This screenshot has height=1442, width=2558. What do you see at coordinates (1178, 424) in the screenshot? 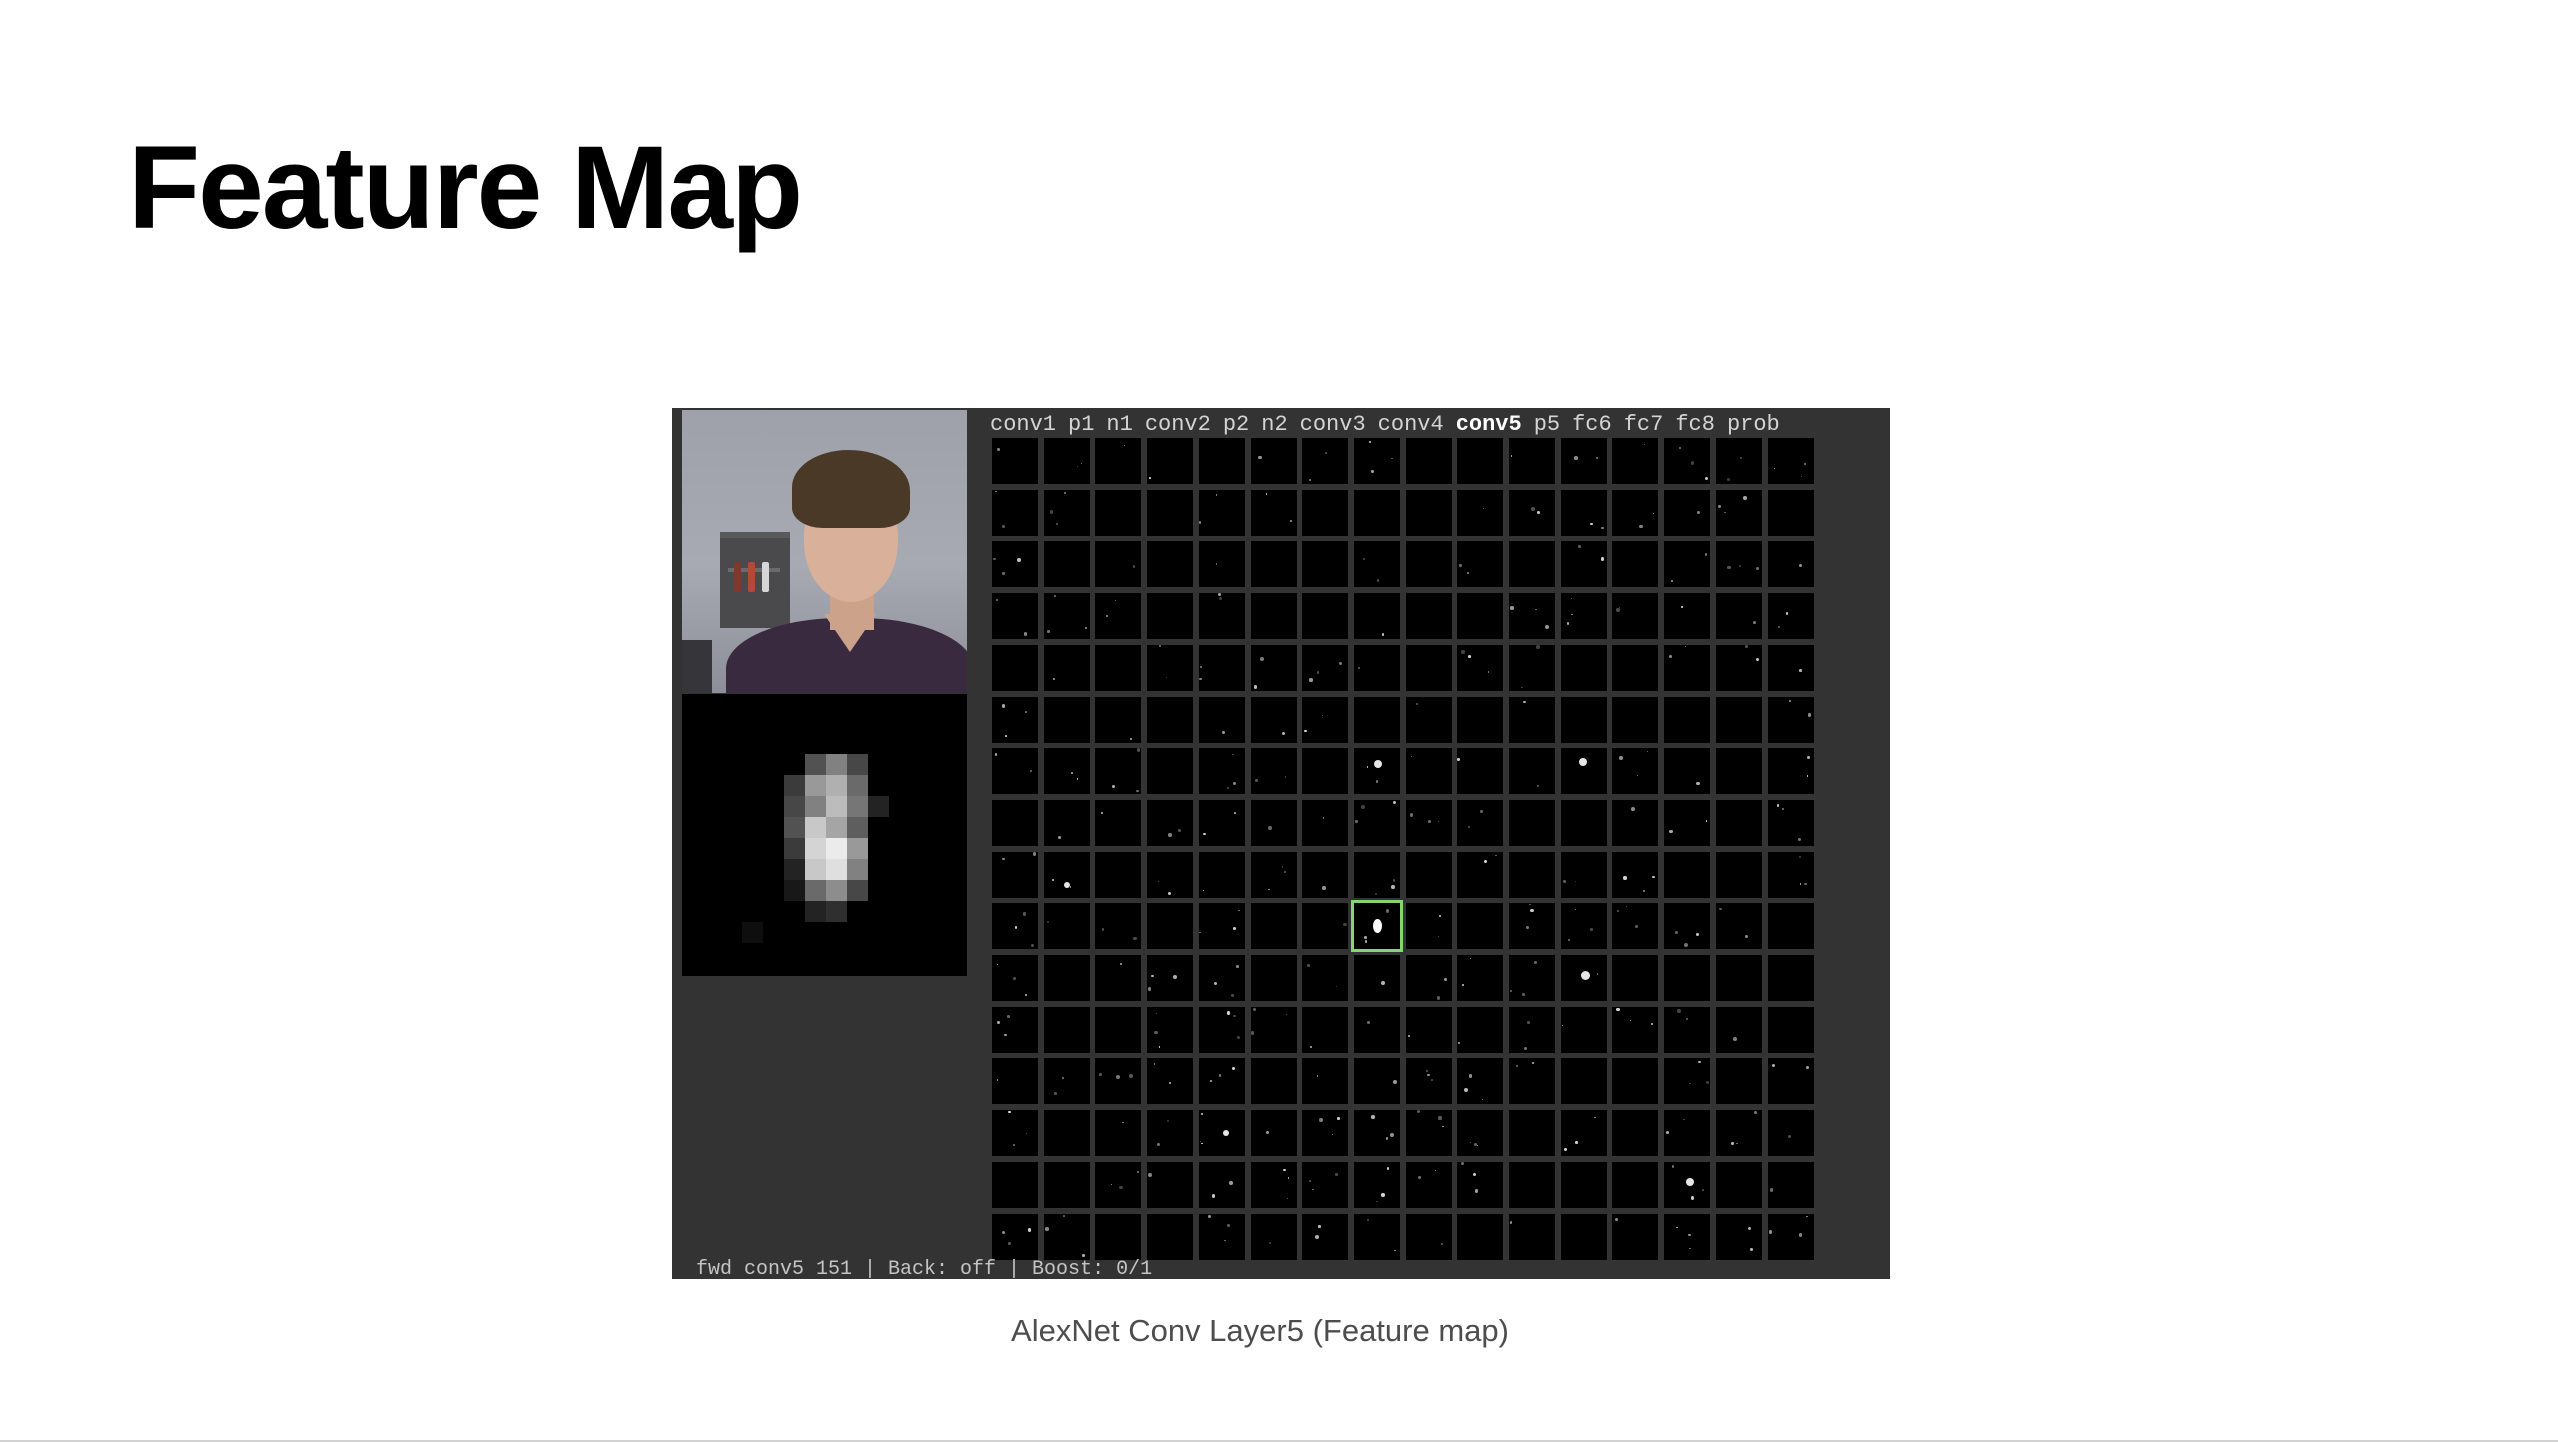
I see `layer-tab-conv2: conv2` at bounding box center [1178, 424].